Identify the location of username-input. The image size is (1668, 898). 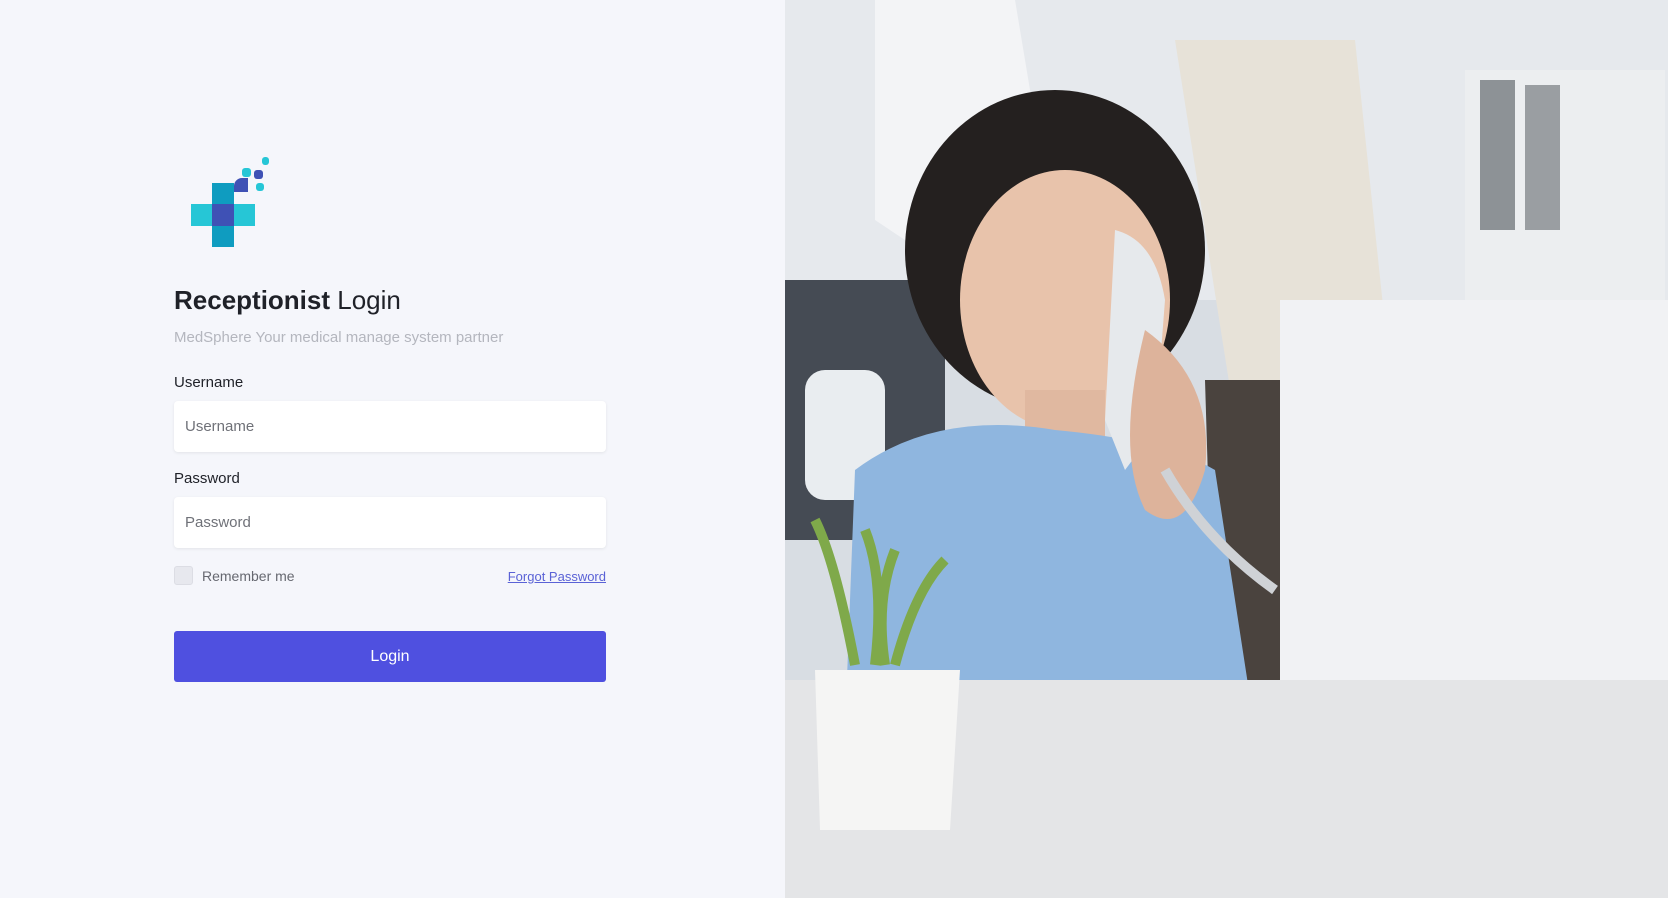
(390, 426).